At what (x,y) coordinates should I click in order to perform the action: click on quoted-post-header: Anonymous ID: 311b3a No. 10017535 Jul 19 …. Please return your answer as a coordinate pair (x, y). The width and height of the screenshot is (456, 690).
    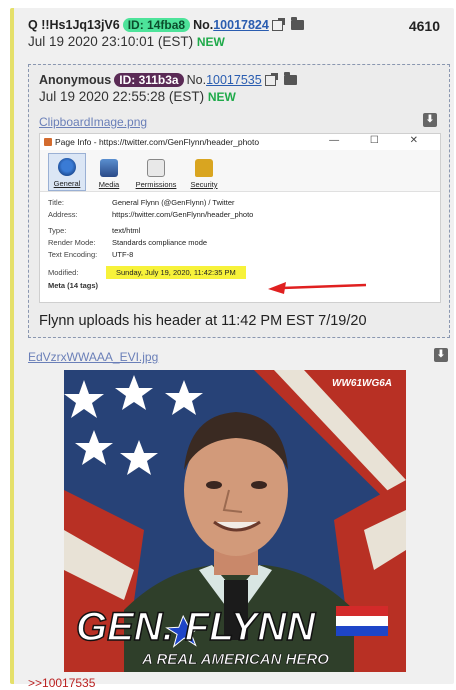
    Looking at the image, I should click on (239, 101).